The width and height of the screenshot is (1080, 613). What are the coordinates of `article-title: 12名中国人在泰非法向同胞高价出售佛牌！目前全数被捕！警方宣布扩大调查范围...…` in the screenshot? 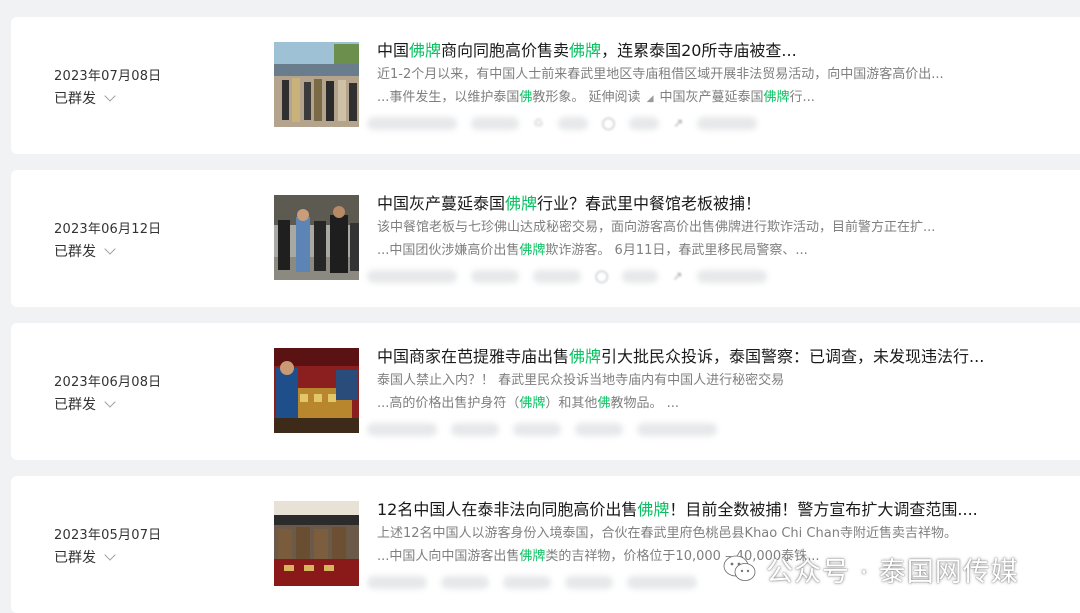 It's located at (717, 508).